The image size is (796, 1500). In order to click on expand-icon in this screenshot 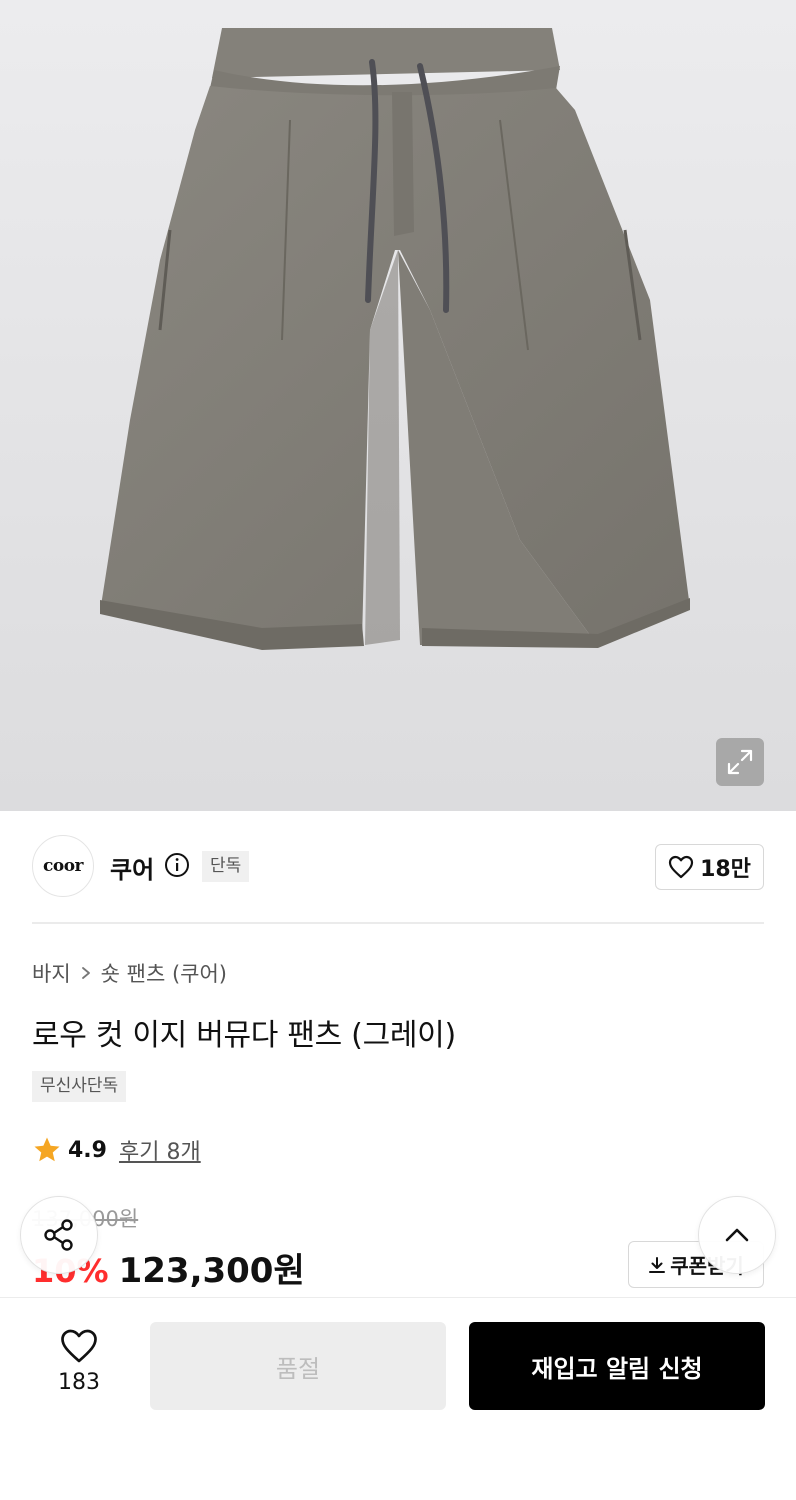, I will do `click(740, 762)`.